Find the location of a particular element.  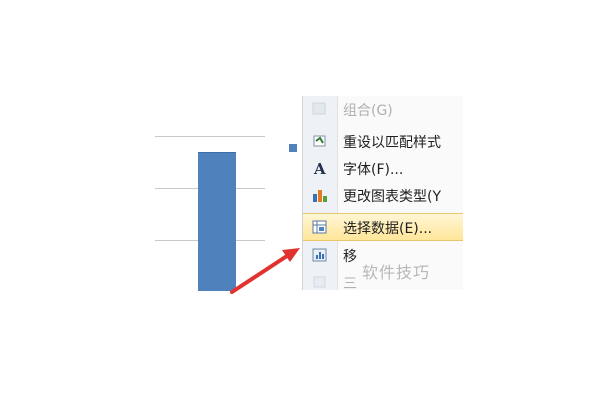

select-data-icon is located at coordinates (320, 227).